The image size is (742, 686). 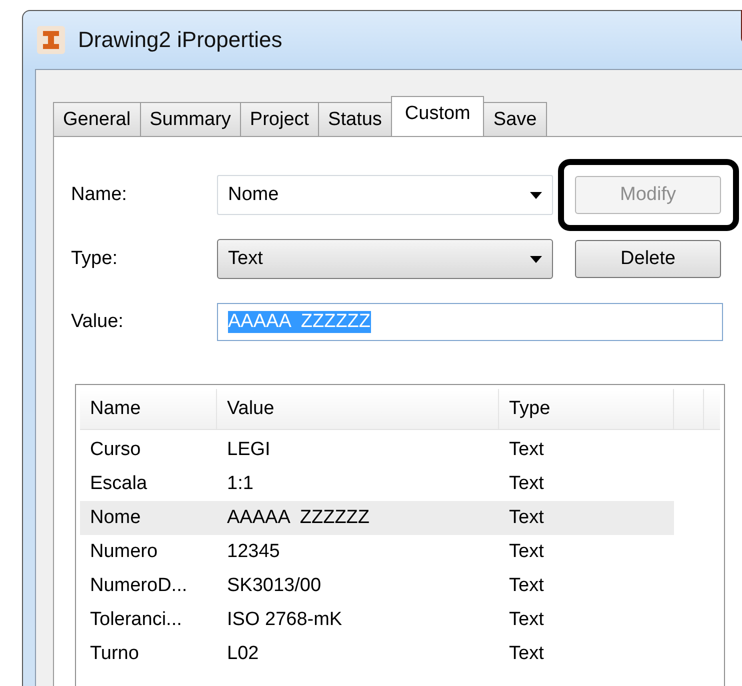 What do you see at coordinates (97, 322) in the screenshot?
I see `value-label: Value:` at bounding box center [97, 322].